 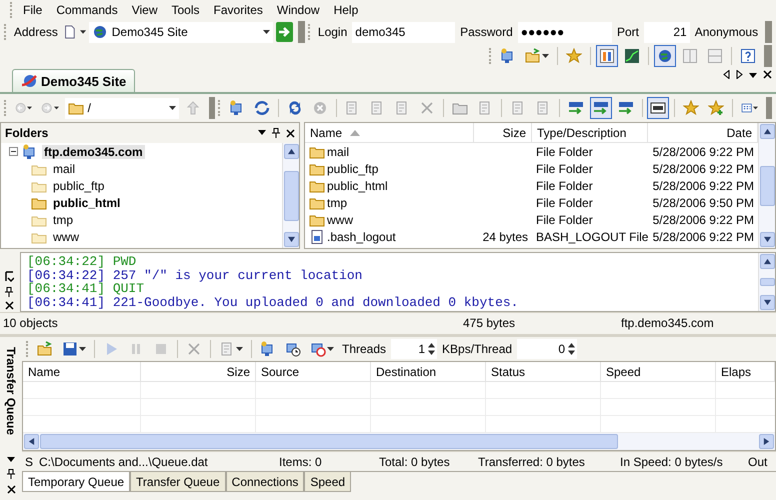 I want to click on column-header: Speed, so click(x=658, y=372).